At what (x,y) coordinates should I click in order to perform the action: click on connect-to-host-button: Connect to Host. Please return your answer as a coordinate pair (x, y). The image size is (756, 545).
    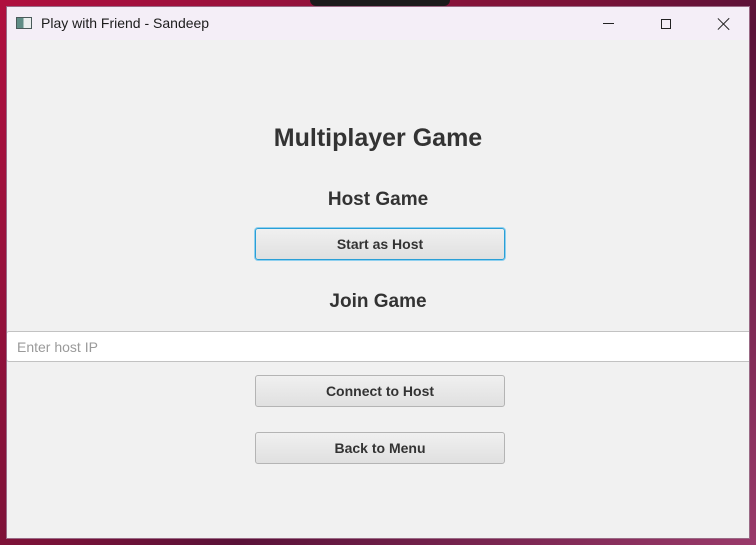
    Looking at the image, I should click on (380, 391).